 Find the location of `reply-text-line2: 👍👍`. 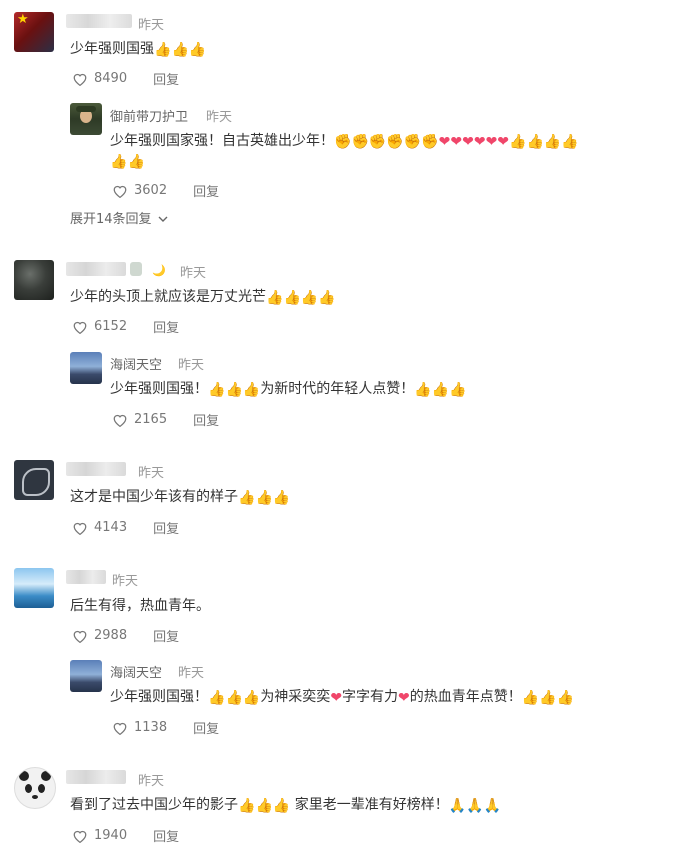

reply-text-line2: 👍👍 is located at coordinates (127, 161).